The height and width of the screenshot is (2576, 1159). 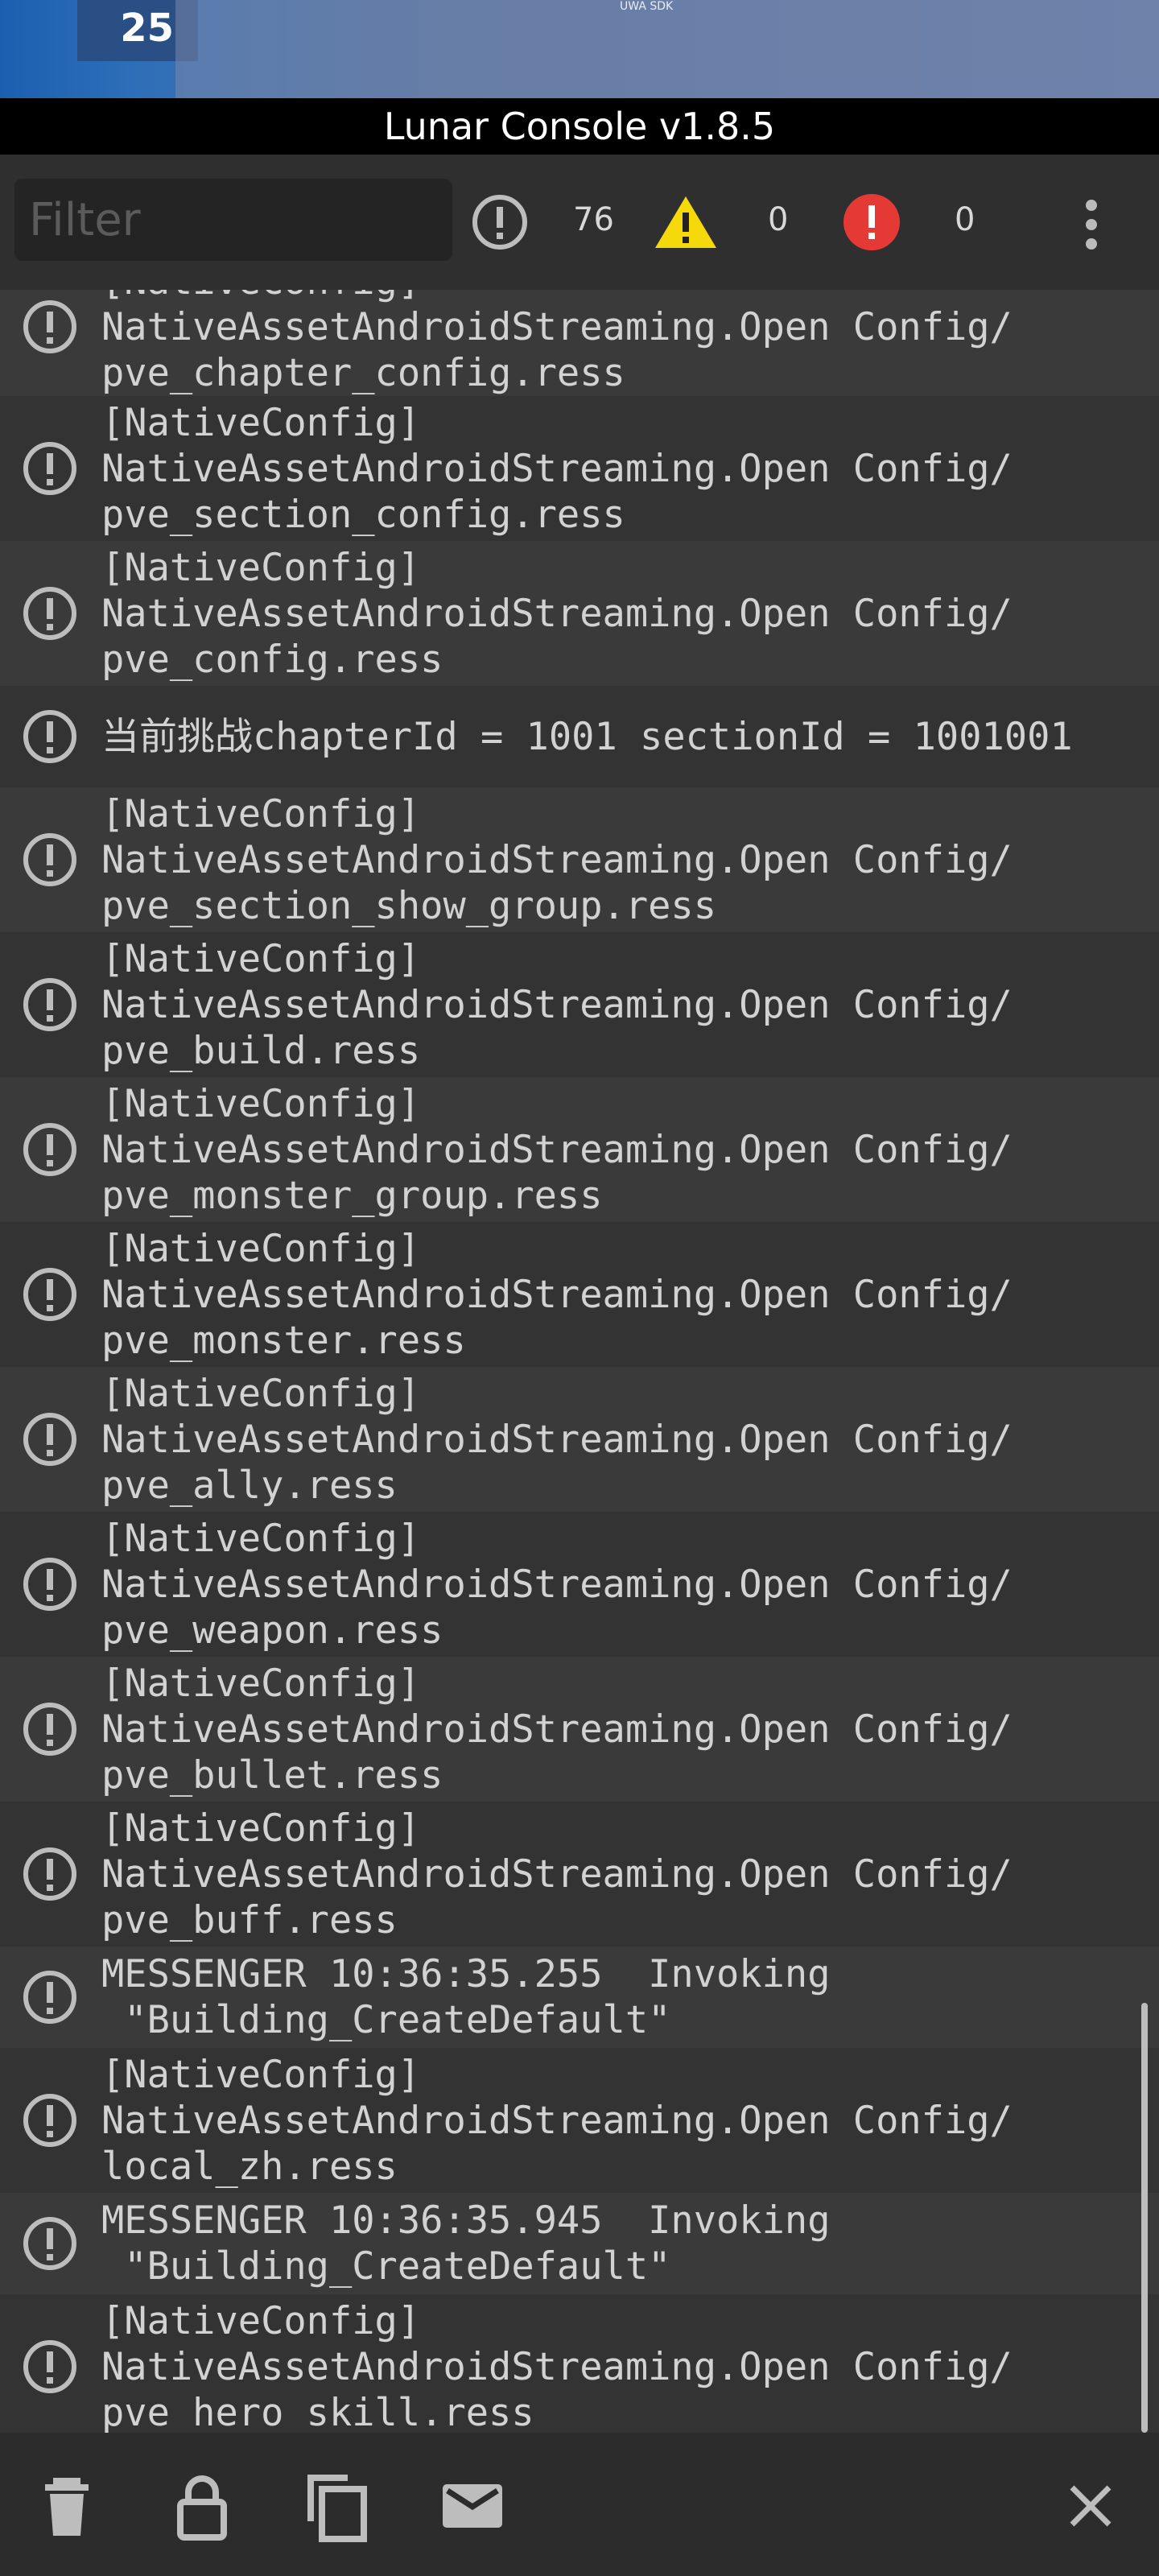 What do you see at coordinates (579, 126) in the screenshot?
I see `console-title: Lunar Console v1.8.5` at bounding box center [579, 126].